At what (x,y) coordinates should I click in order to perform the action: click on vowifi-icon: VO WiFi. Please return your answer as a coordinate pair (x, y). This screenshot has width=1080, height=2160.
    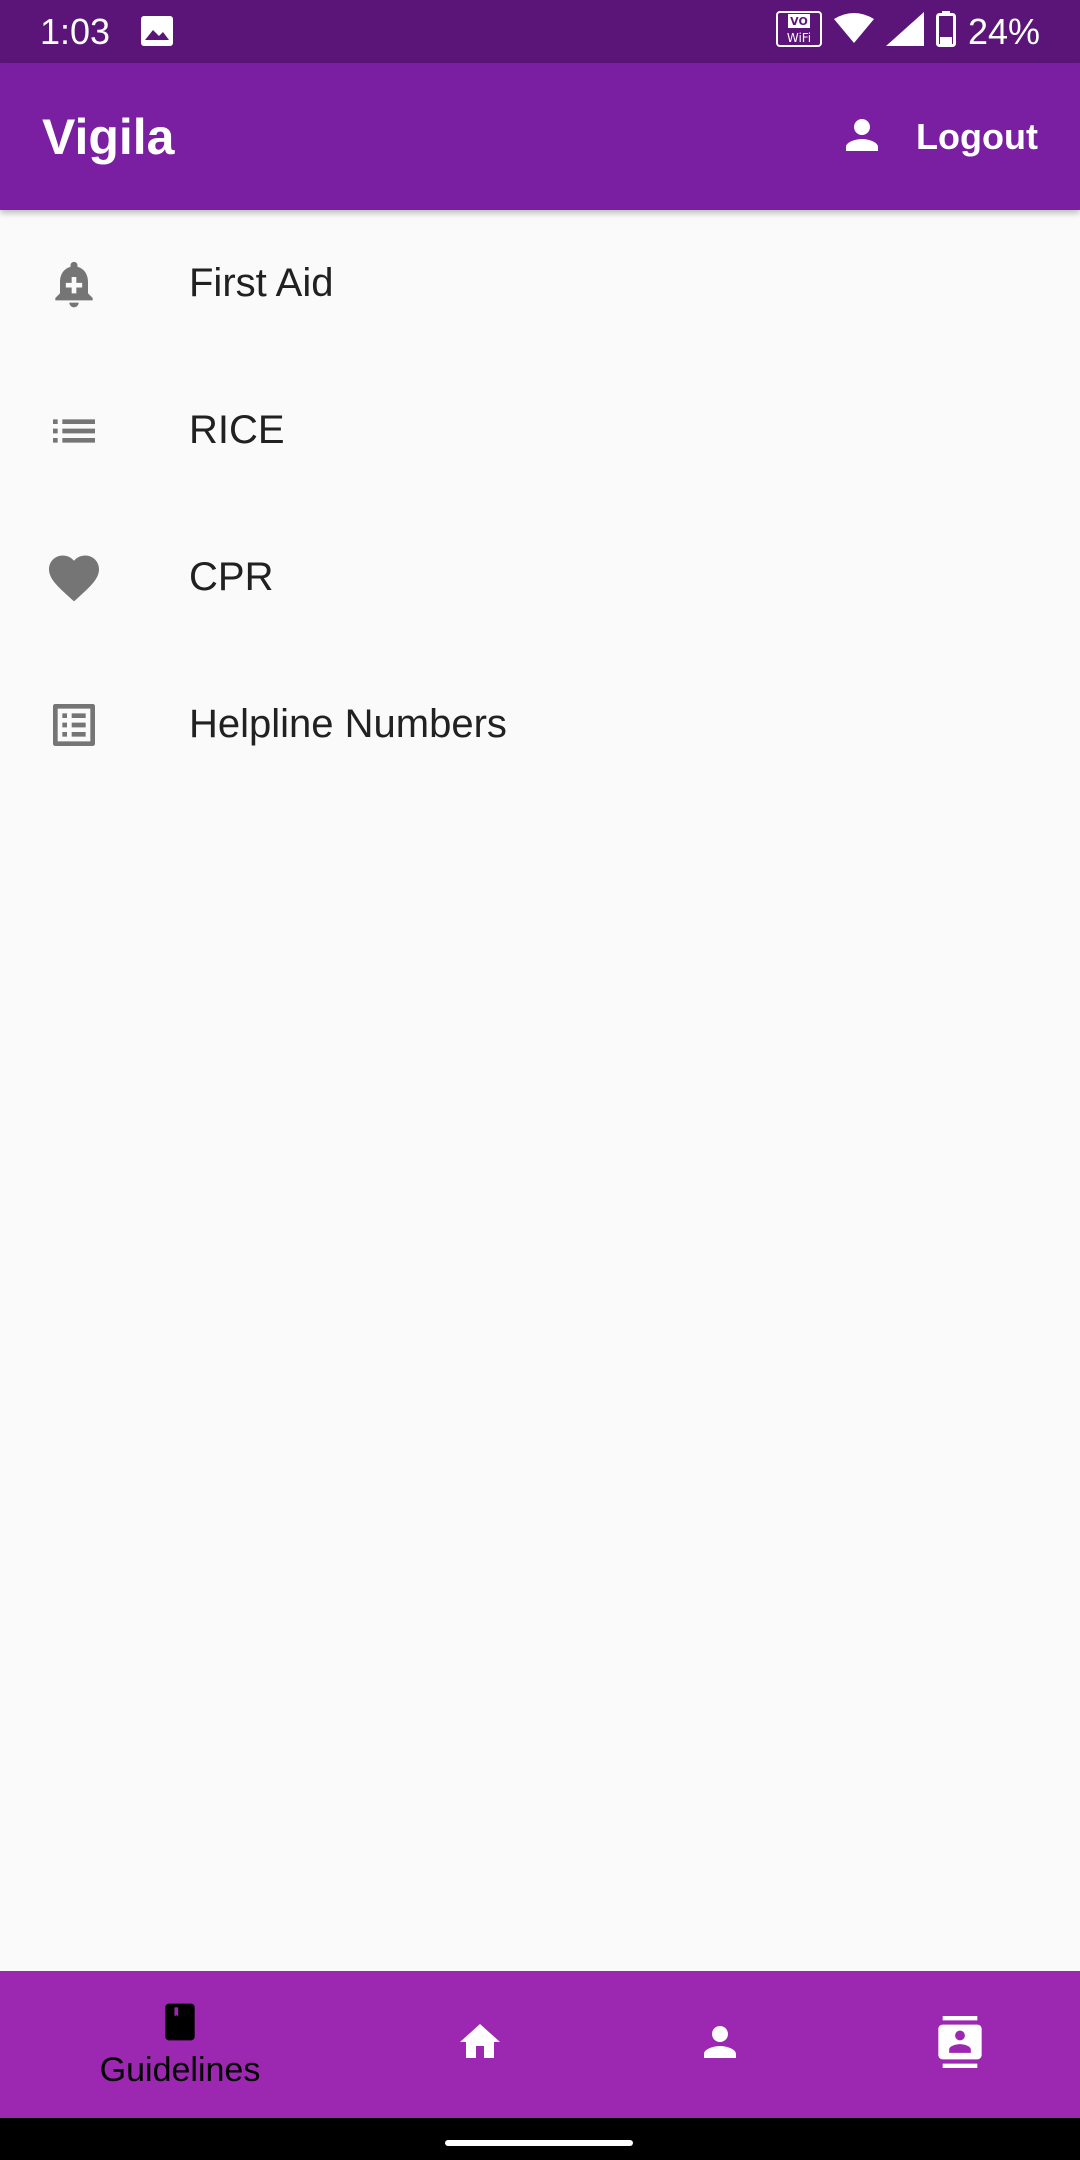
    Looking at the image, I should click on (798, 31).